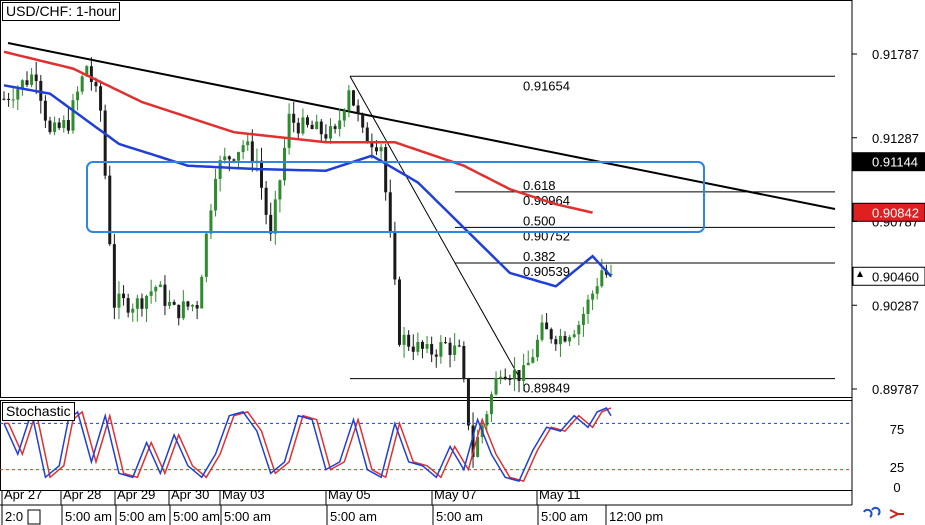 The image size is (925, 525). What do you see at coordinates (897, 467) in the screenshot?
I see `stochastic-level-label: 25` at bounding box center [897, 467].